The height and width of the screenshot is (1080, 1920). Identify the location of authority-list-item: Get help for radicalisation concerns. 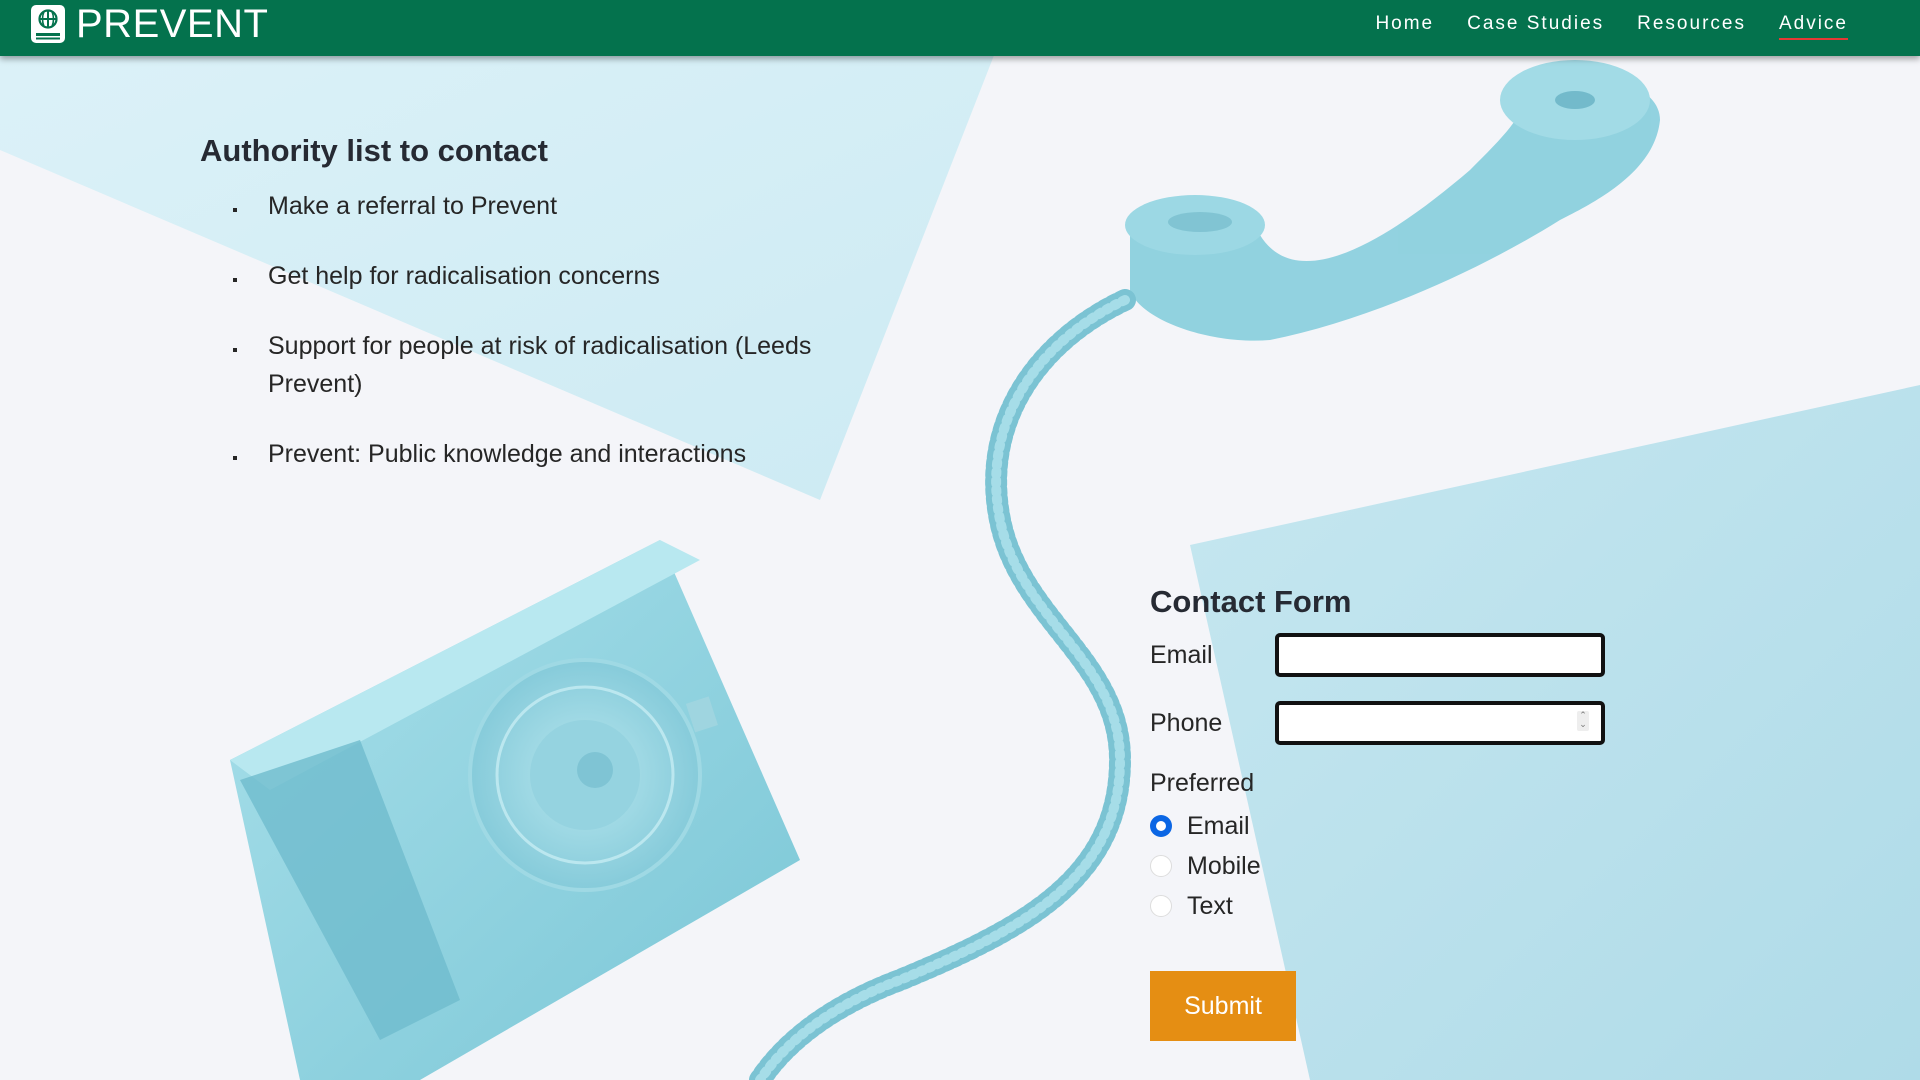
(534, 276).